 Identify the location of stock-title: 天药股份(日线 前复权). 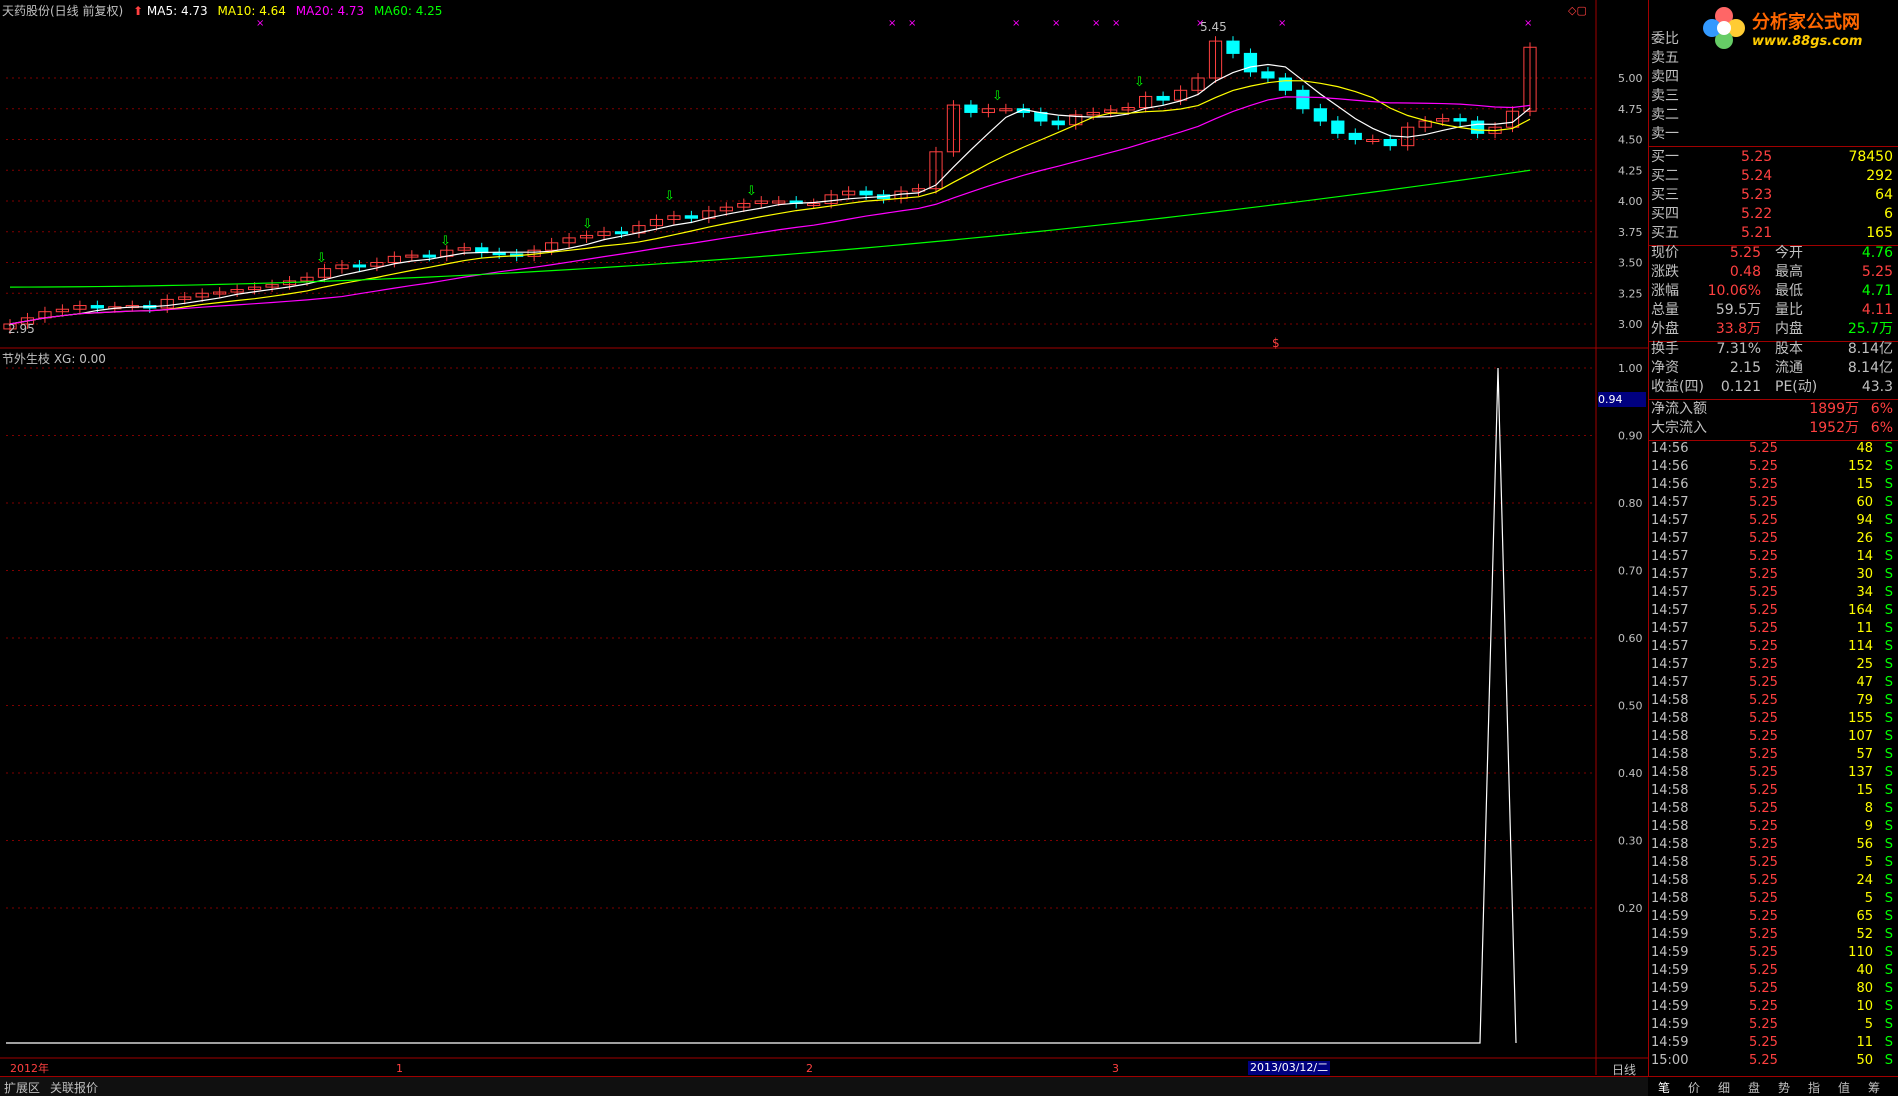
(62, 11).